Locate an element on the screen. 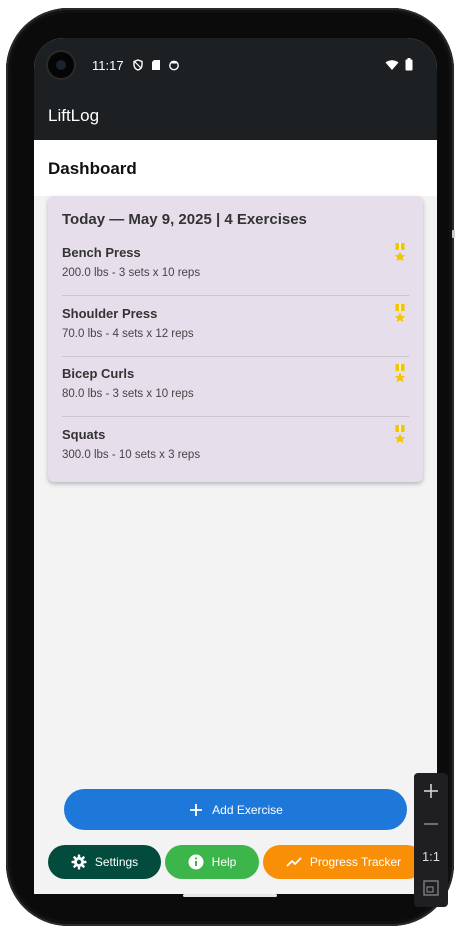 Image resolution: width=460 pixels, height=931 pixels. app-bar: LiftLog is located at coordinates (235, 117).